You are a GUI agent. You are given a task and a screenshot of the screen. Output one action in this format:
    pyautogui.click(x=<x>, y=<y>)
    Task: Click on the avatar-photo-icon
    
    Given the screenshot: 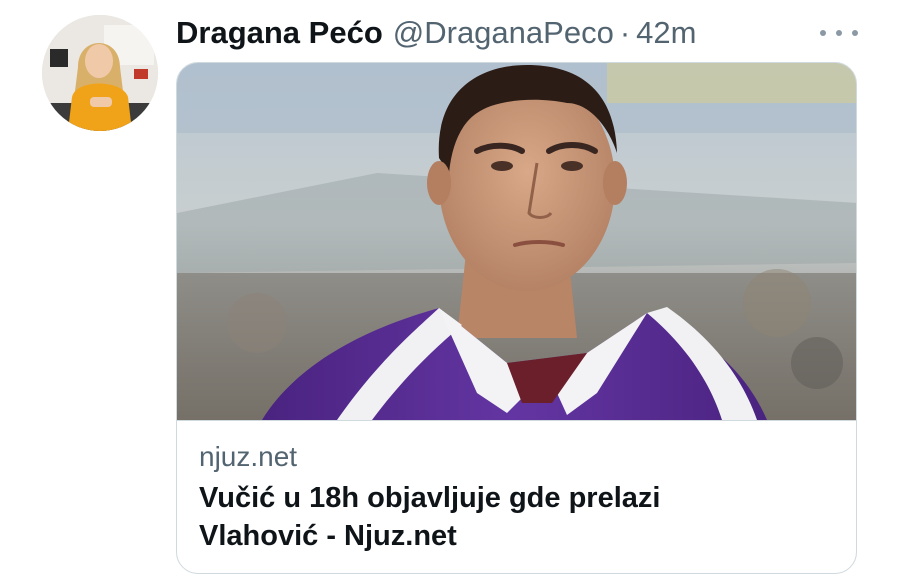 What is the action you would take?
    pyautogui.click(x=100, y=73)
    